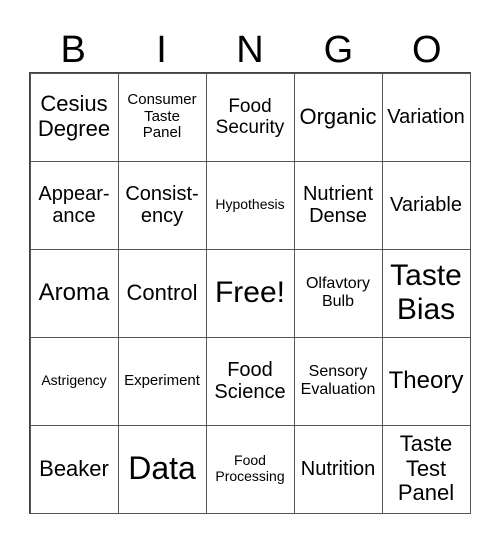  I want to click on bingo-cell: Cesius Degree, so click(74, 117).